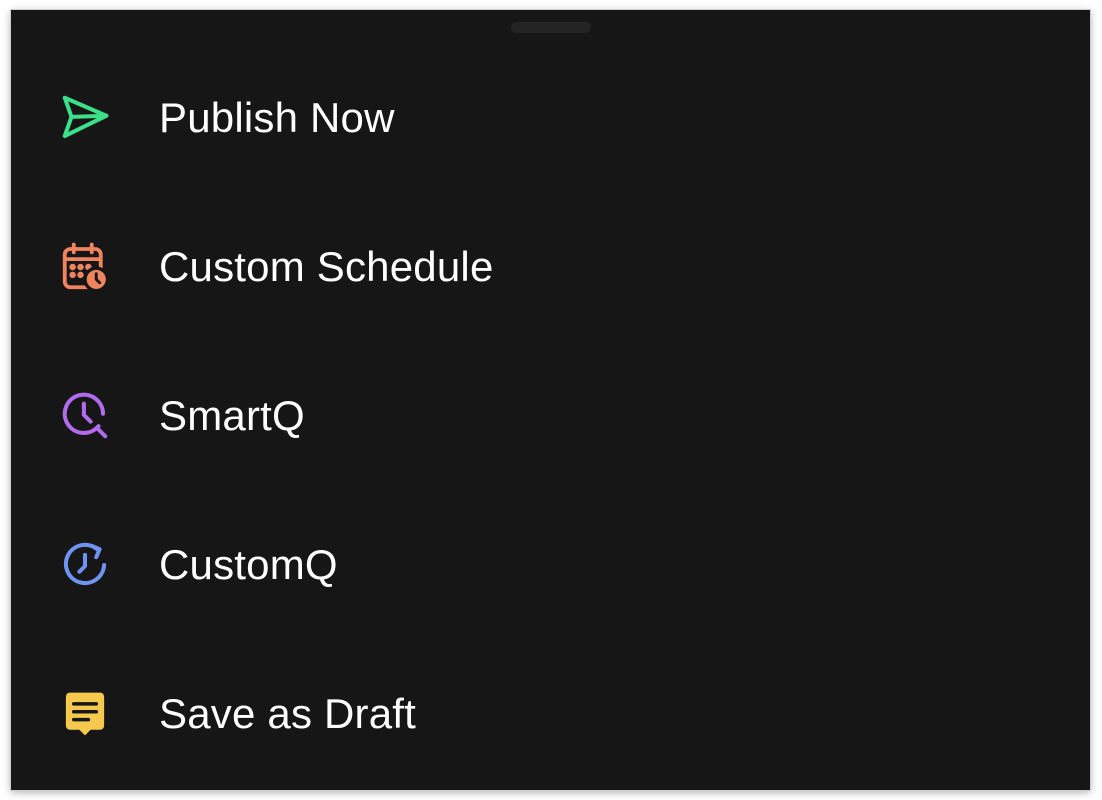 The height and width of the screenshot is (800, 1102). Describe the element at coordinates (551, 27) in the screenshot. I see `drag-handle` at that location.